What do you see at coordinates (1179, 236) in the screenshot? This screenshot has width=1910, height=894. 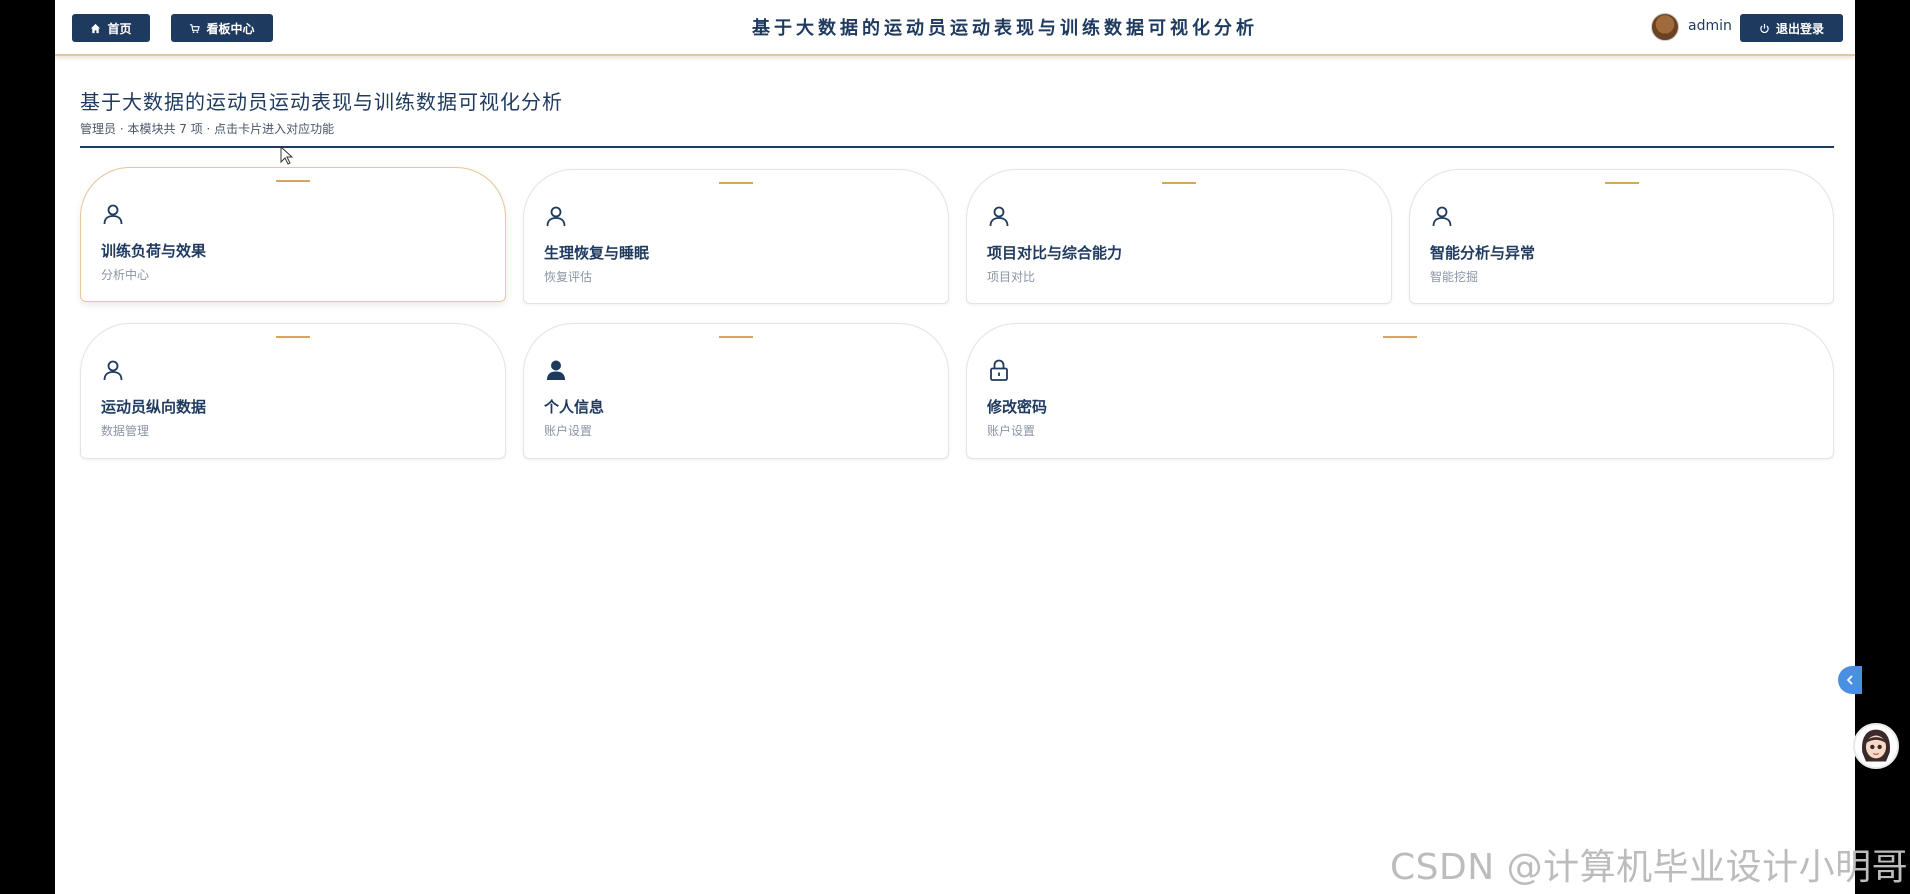 I see `card-project-compare: 项目对比与综合能力 项目对比` at bounding box center [1179, 236].